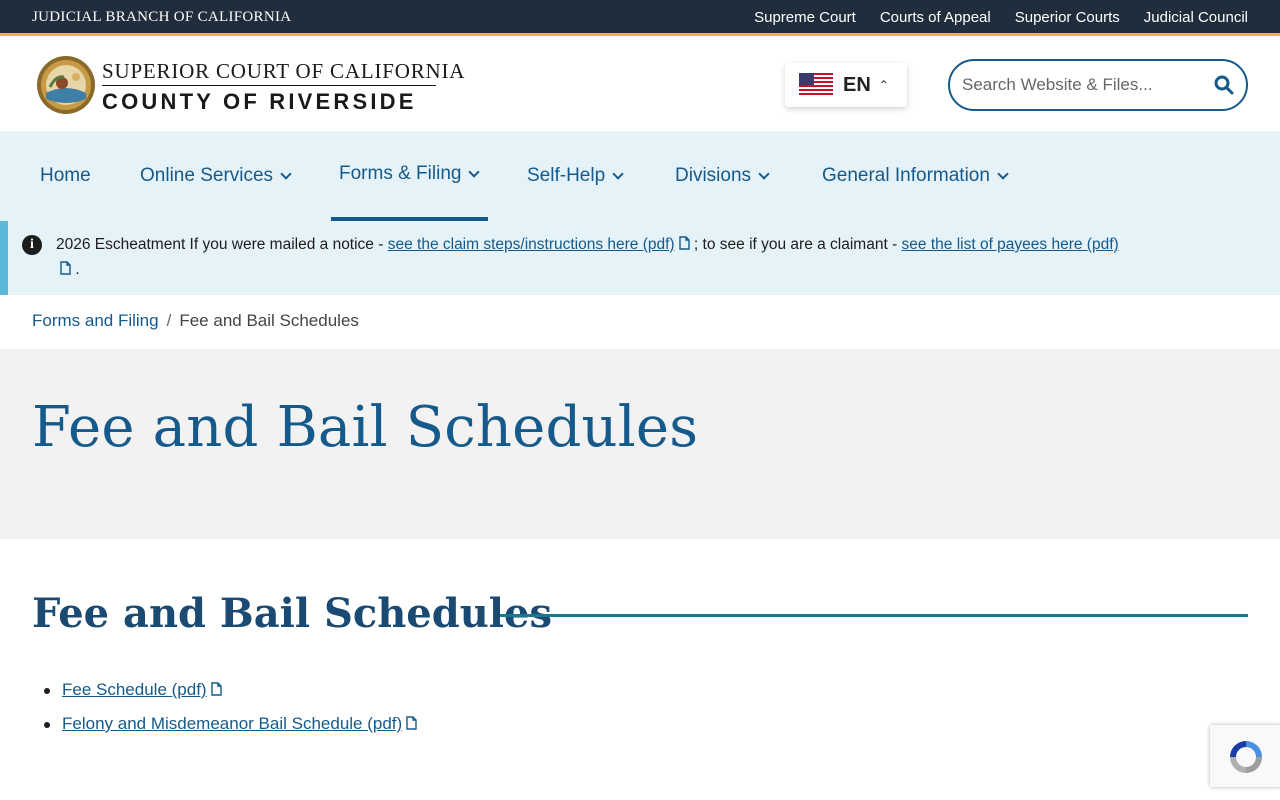 This screenshot has height=800, width=1280. Describe the element at coordinates (1010, 244) in the screenshot. I see `payees-list-link: see the list of payees here (pdf)` at that location.